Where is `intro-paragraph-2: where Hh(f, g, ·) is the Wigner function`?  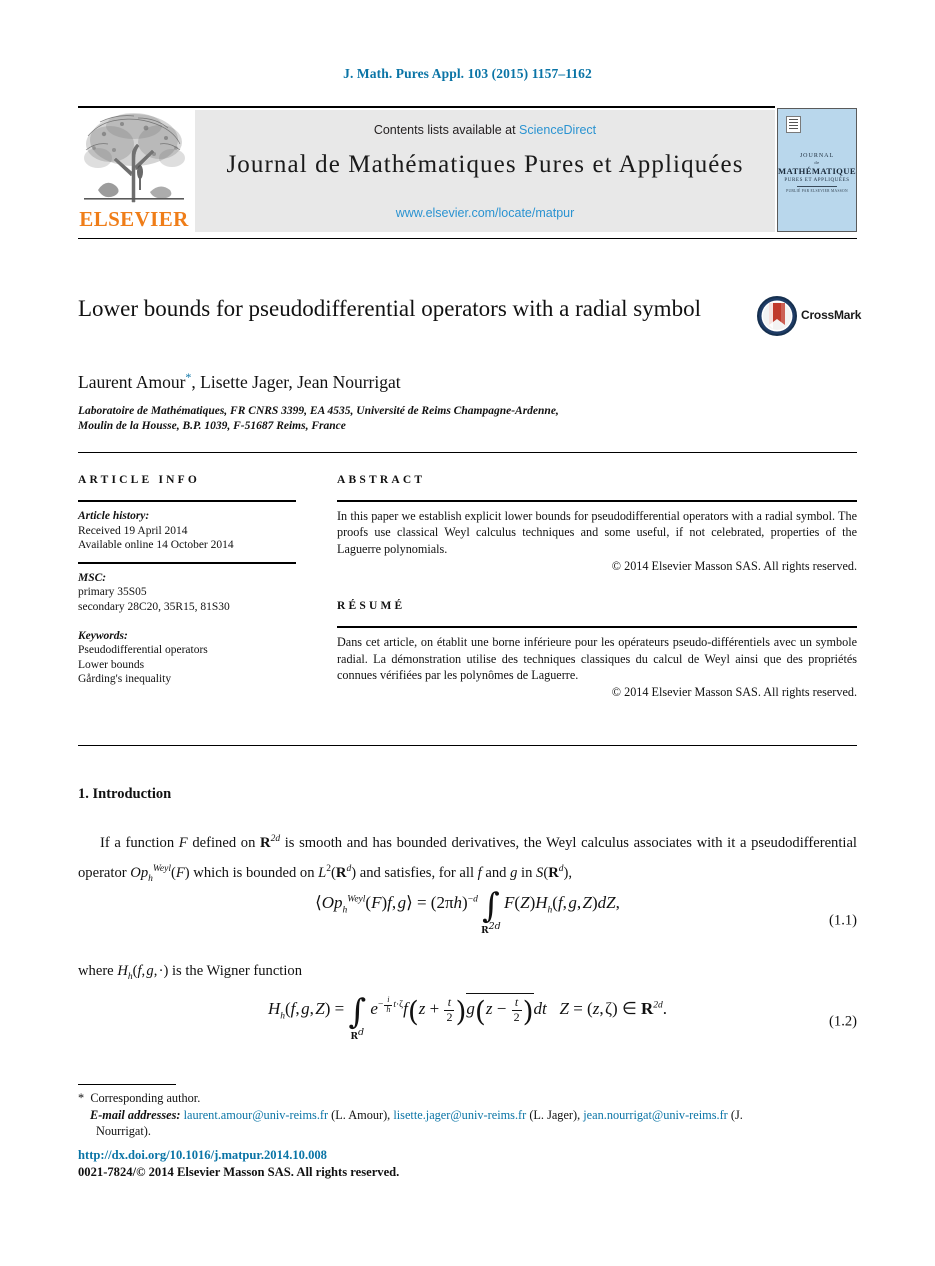 intro-paragraph-2: where Hh(f, g, ·) is the Wigner function is located at coordinates (190, 972).